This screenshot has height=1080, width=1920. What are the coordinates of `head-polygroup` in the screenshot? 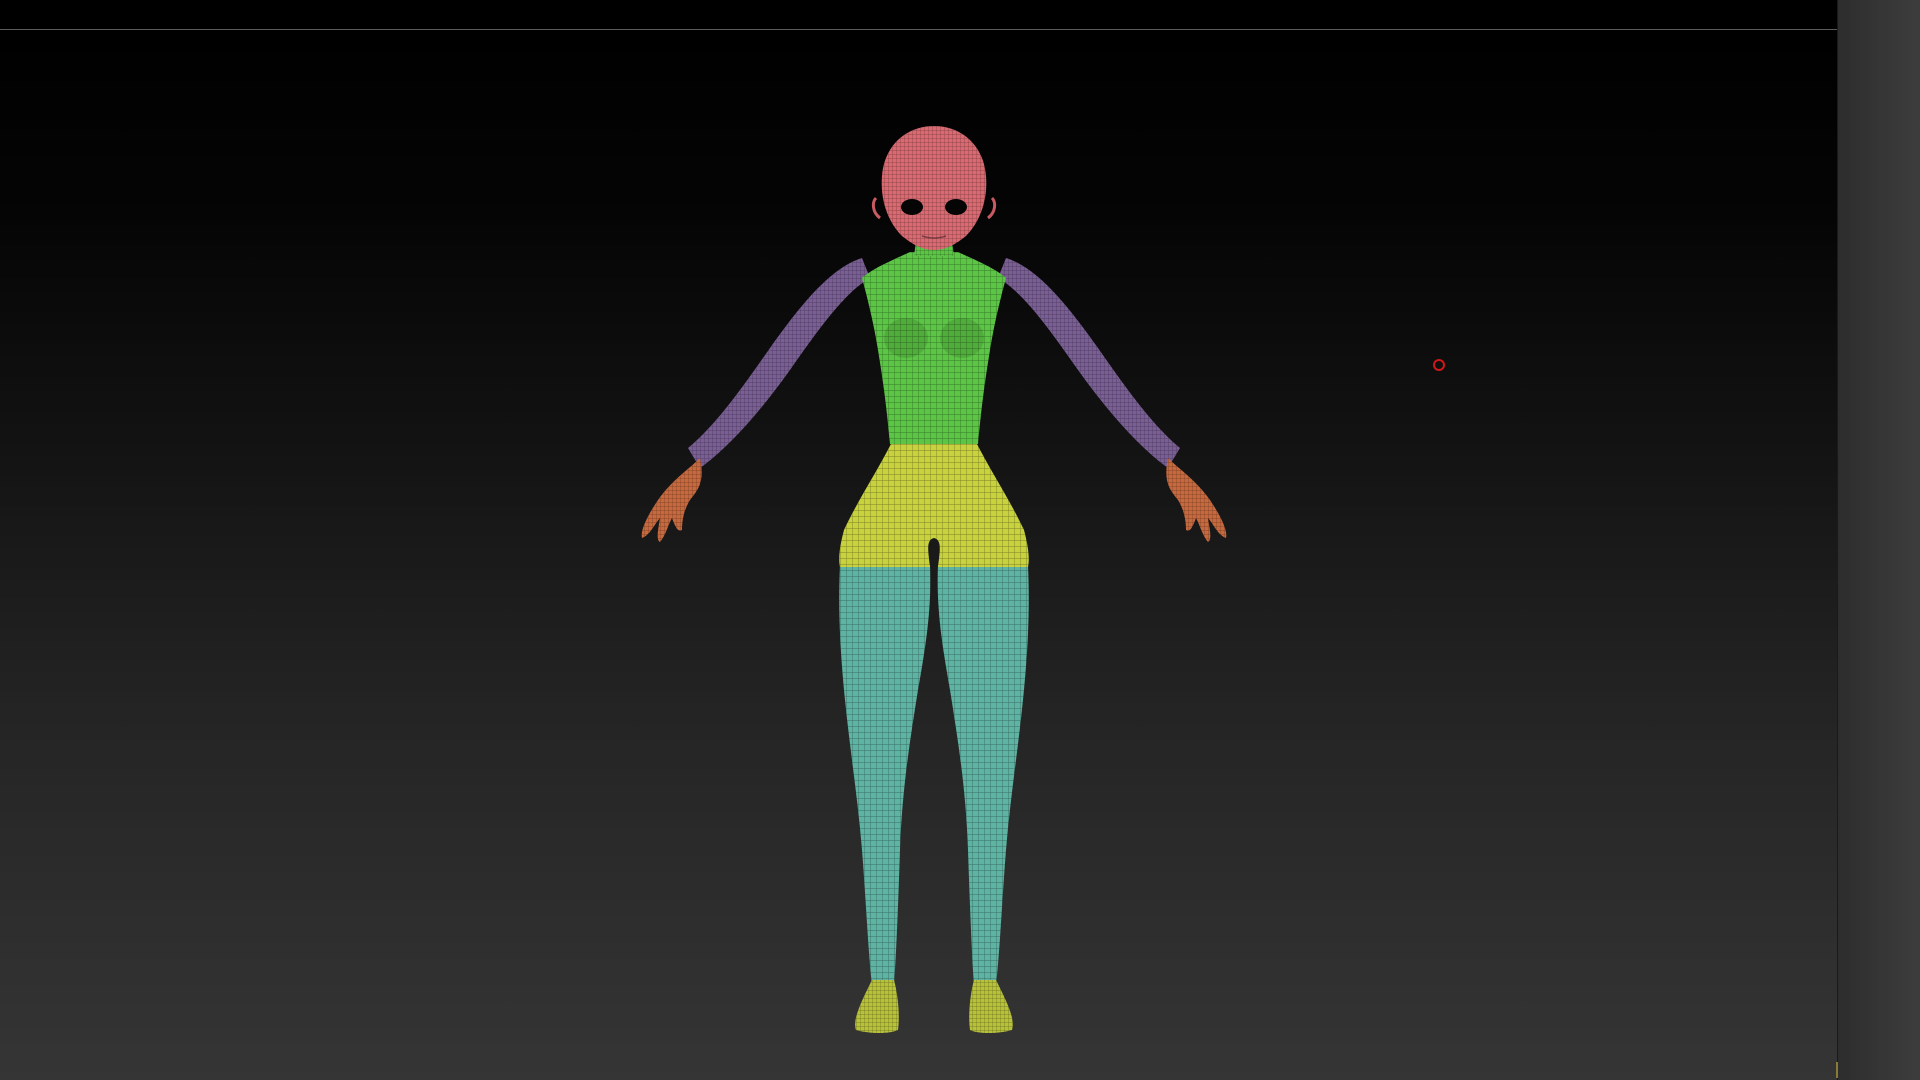 It's located at (934, 188).